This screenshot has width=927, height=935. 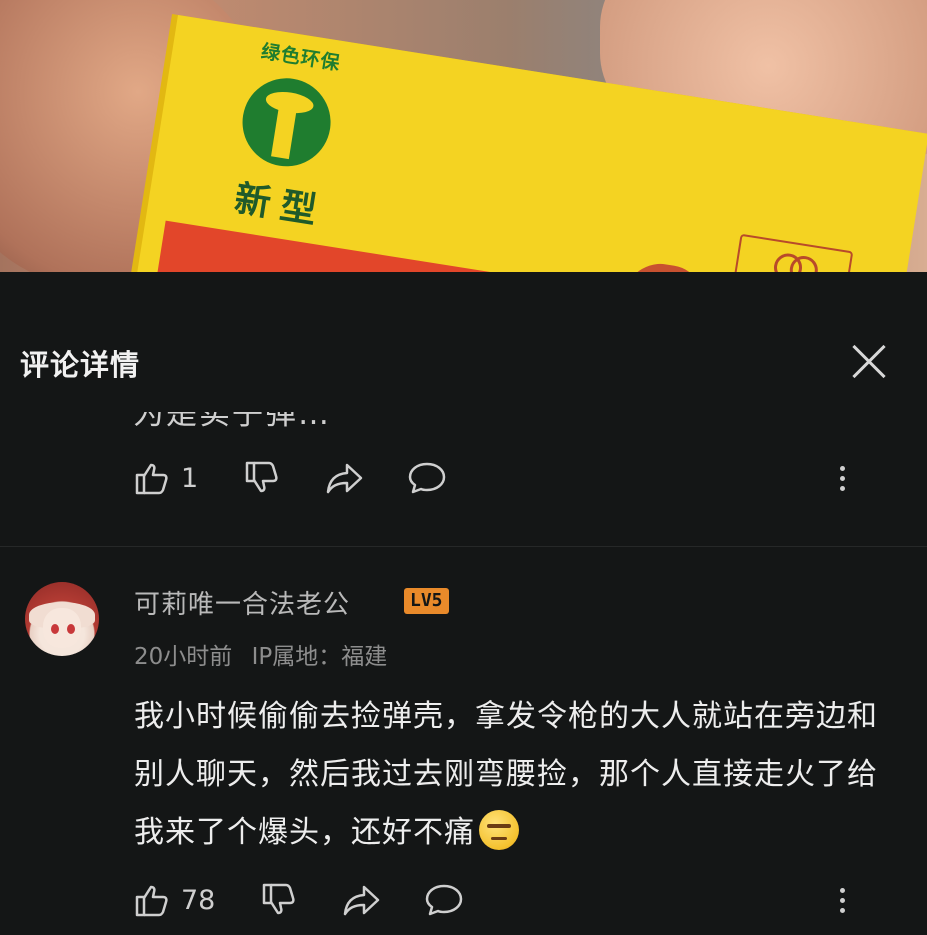 I want to click on comment-detail-header: 评论详情, so click(x=463, y=342).